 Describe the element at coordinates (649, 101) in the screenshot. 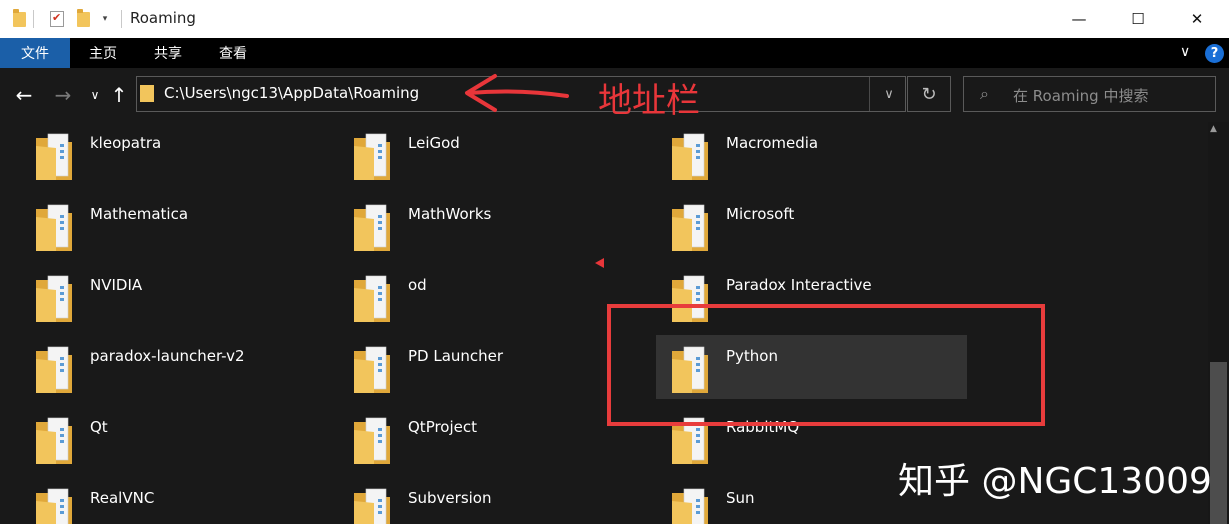

I see `annotation-label: 地址栏` at that location.